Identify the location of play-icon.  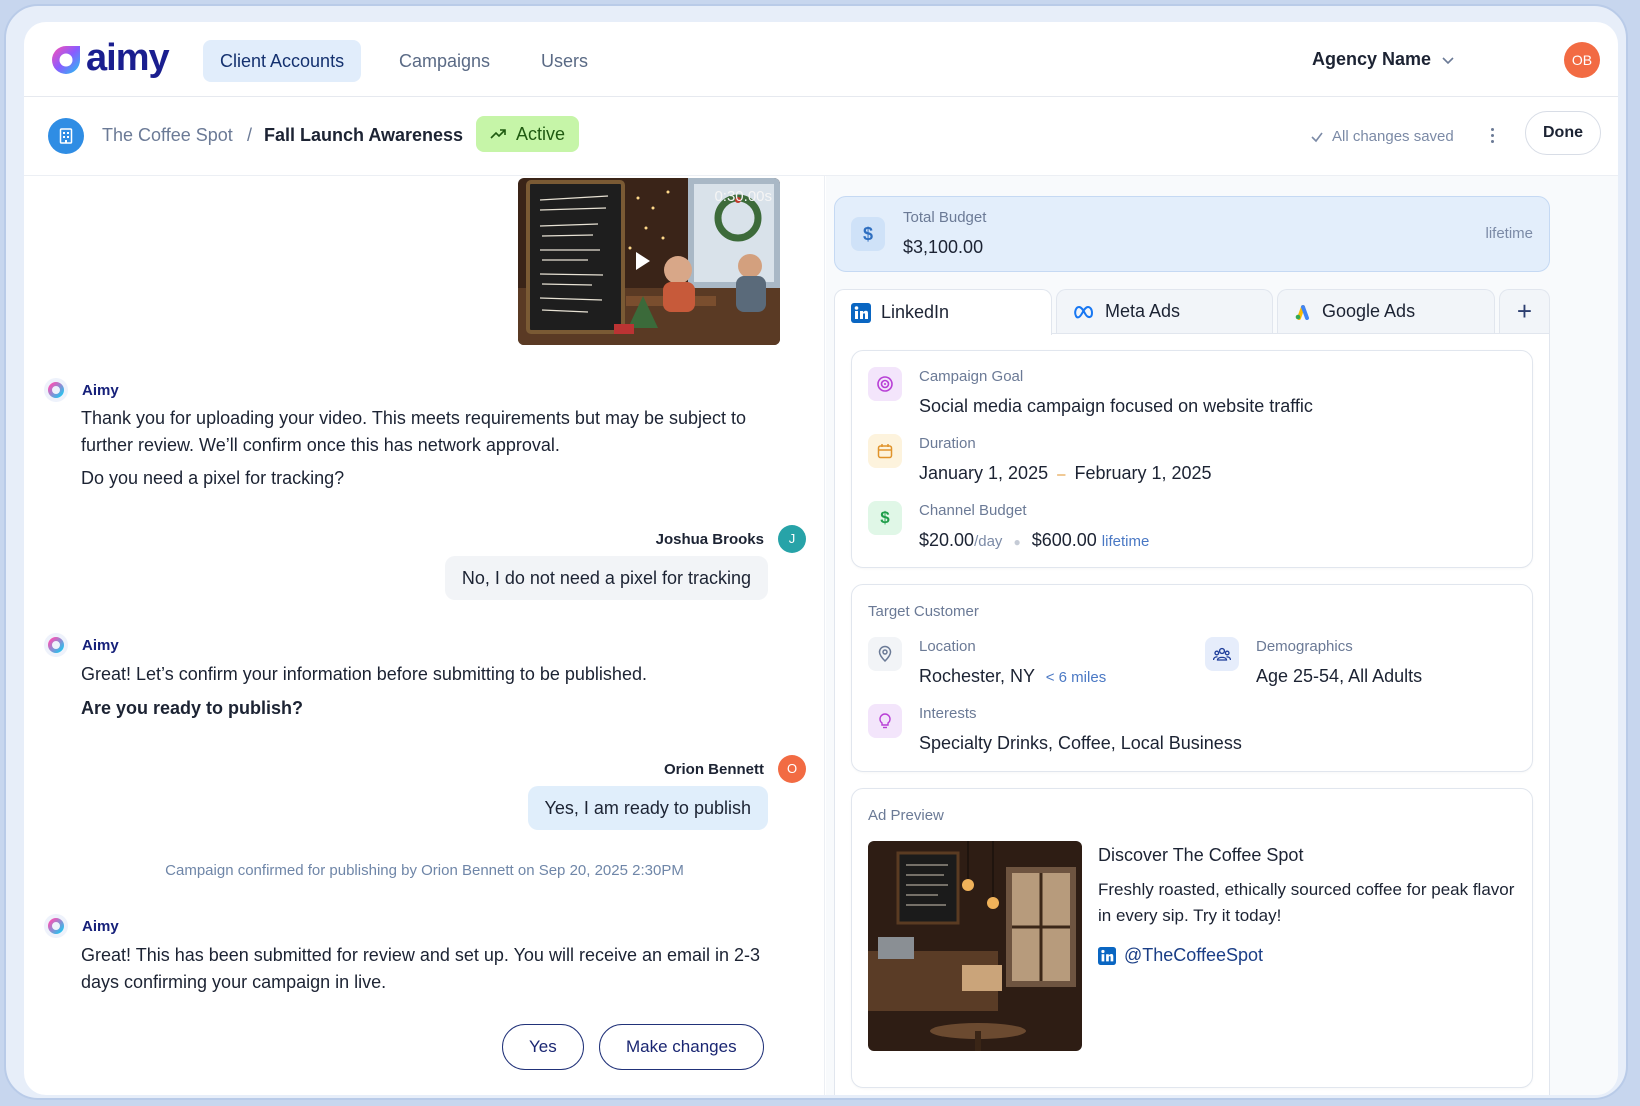
(643, 261).